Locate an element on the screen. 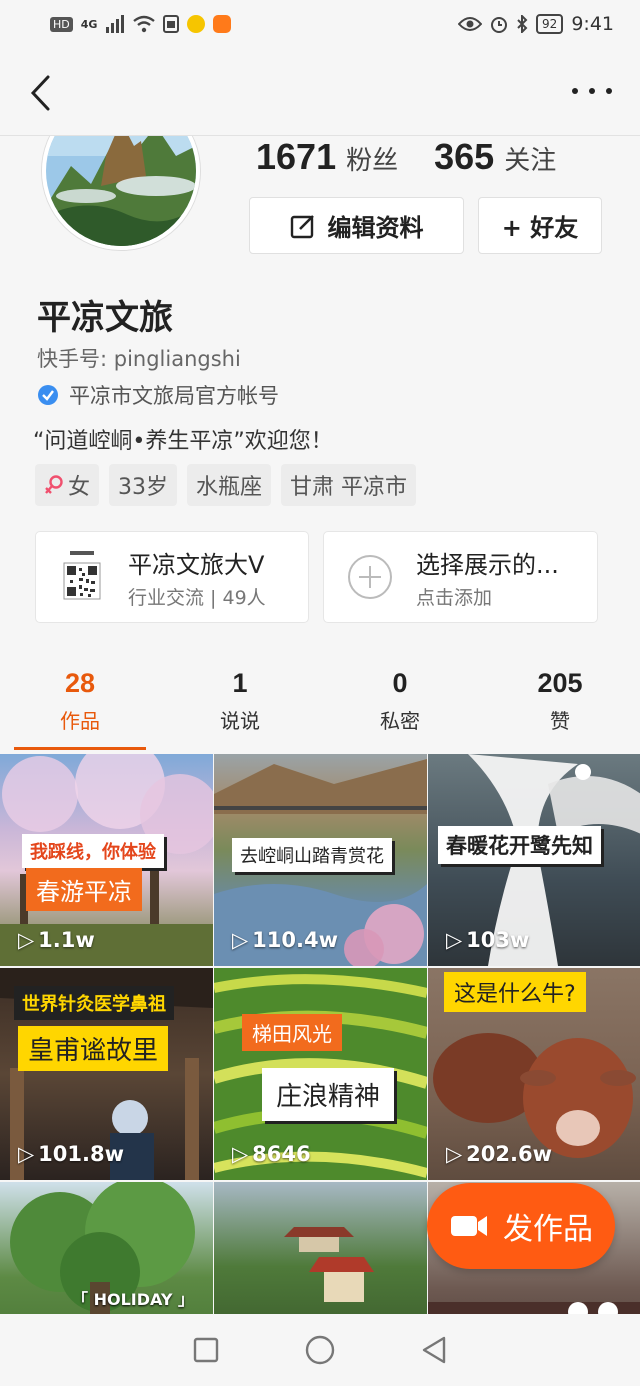 The width and height of the screenshot is (640, 1386). edit-icon is located at coordinates (302, 226).